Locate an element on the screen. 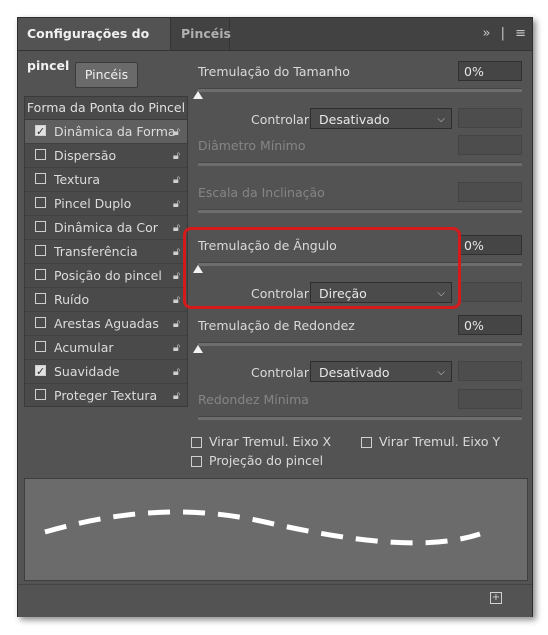 This screenshot has height=635, width=548. stroke-preview-curve is located at coordinates (262, 527).